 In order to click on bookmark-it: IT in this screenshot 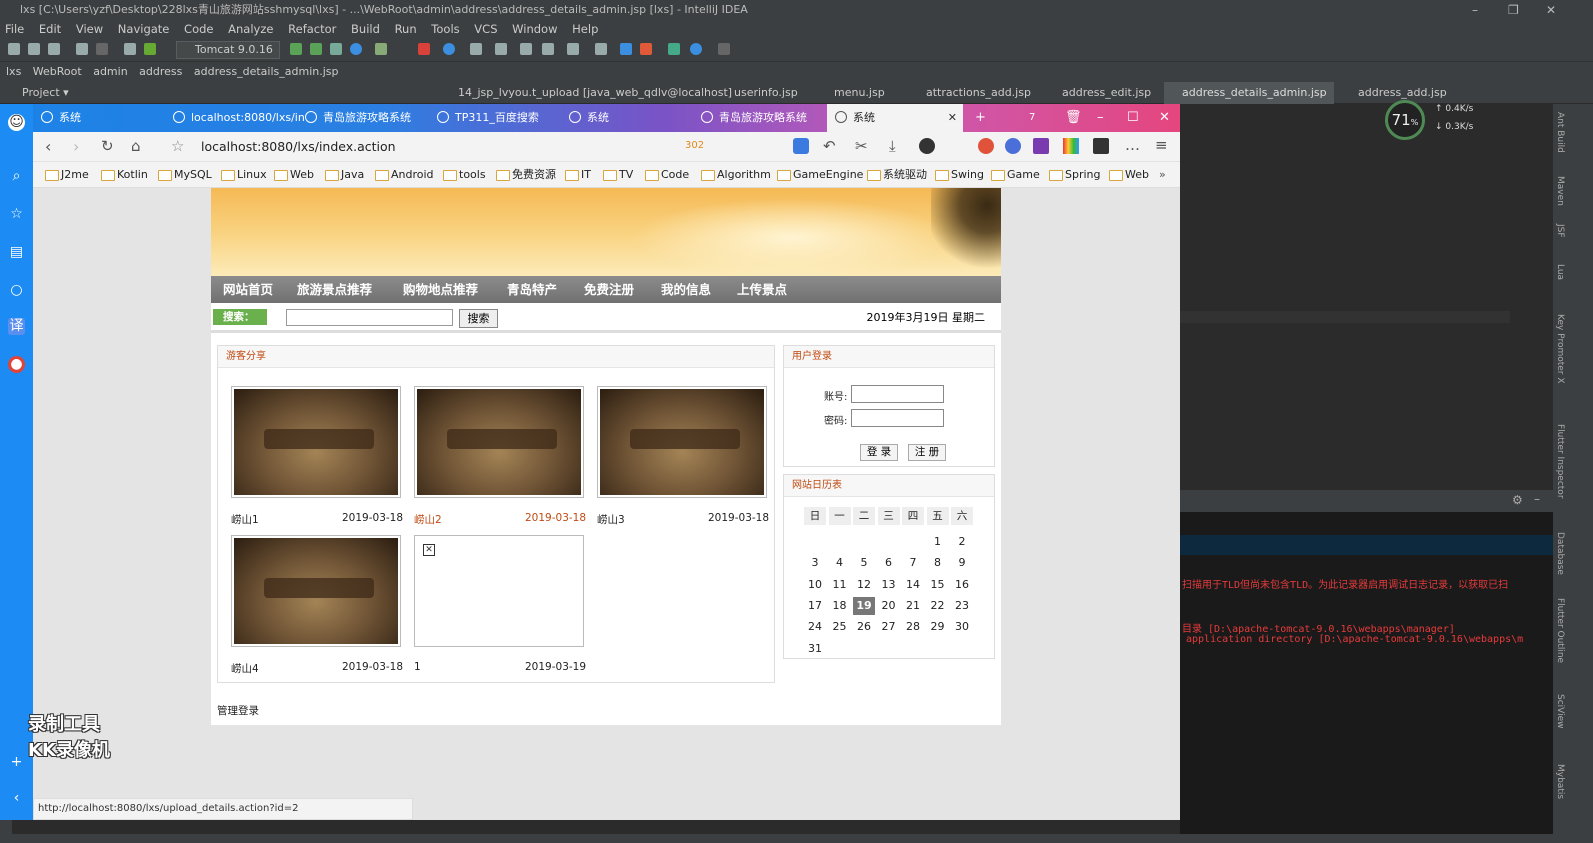, I will do `click(578, 175)`.